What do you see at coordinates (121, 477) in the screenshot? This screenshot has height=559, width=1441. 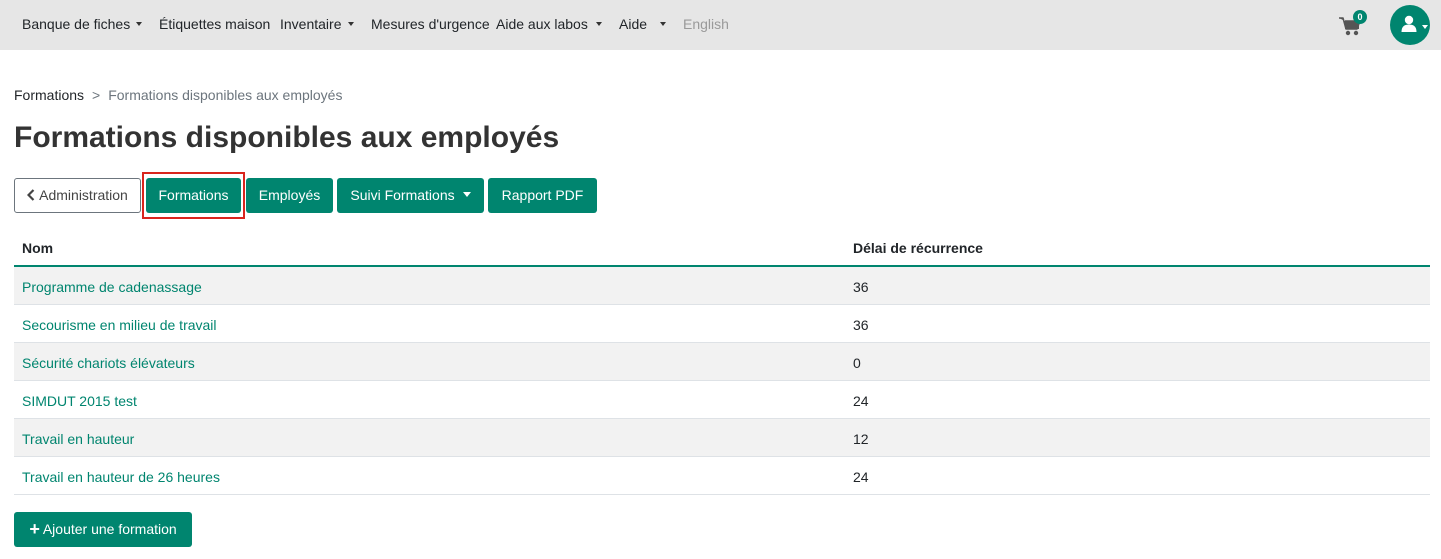 I see `formation-name-link: Travail en hauteur de 26 heures` at bounding box center [121, 477].